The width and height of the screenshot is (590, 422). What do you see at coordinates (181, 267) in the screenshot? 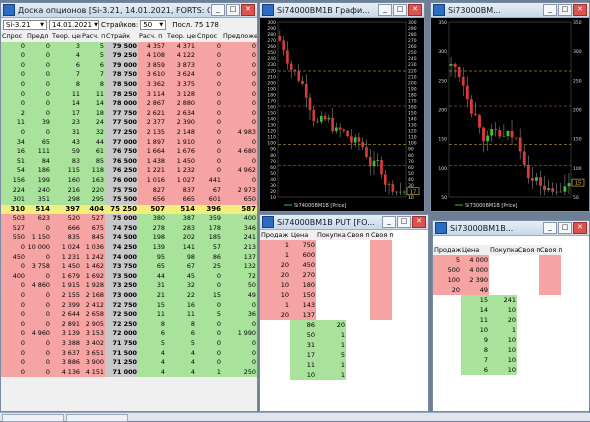
I see `board-cell: 67` at bounding box center [181, 267].